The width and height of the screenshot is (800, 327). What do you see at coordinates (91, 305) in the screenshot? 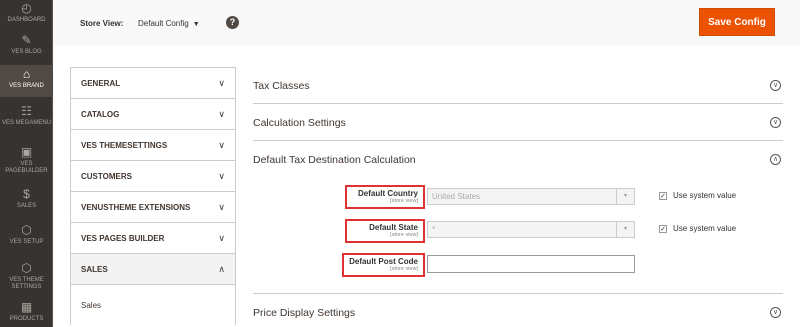
I see `sub-item-label: Sales` at bounding box center [91, 305].